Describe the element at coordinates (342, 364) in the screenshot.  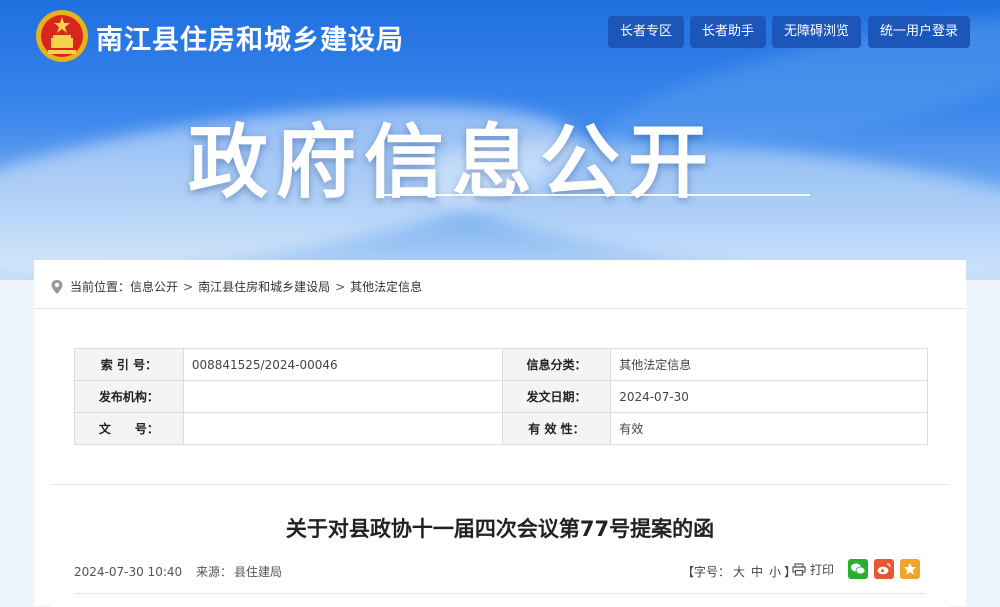
I see `meta-value: 008841525/2024-00046` at that location.